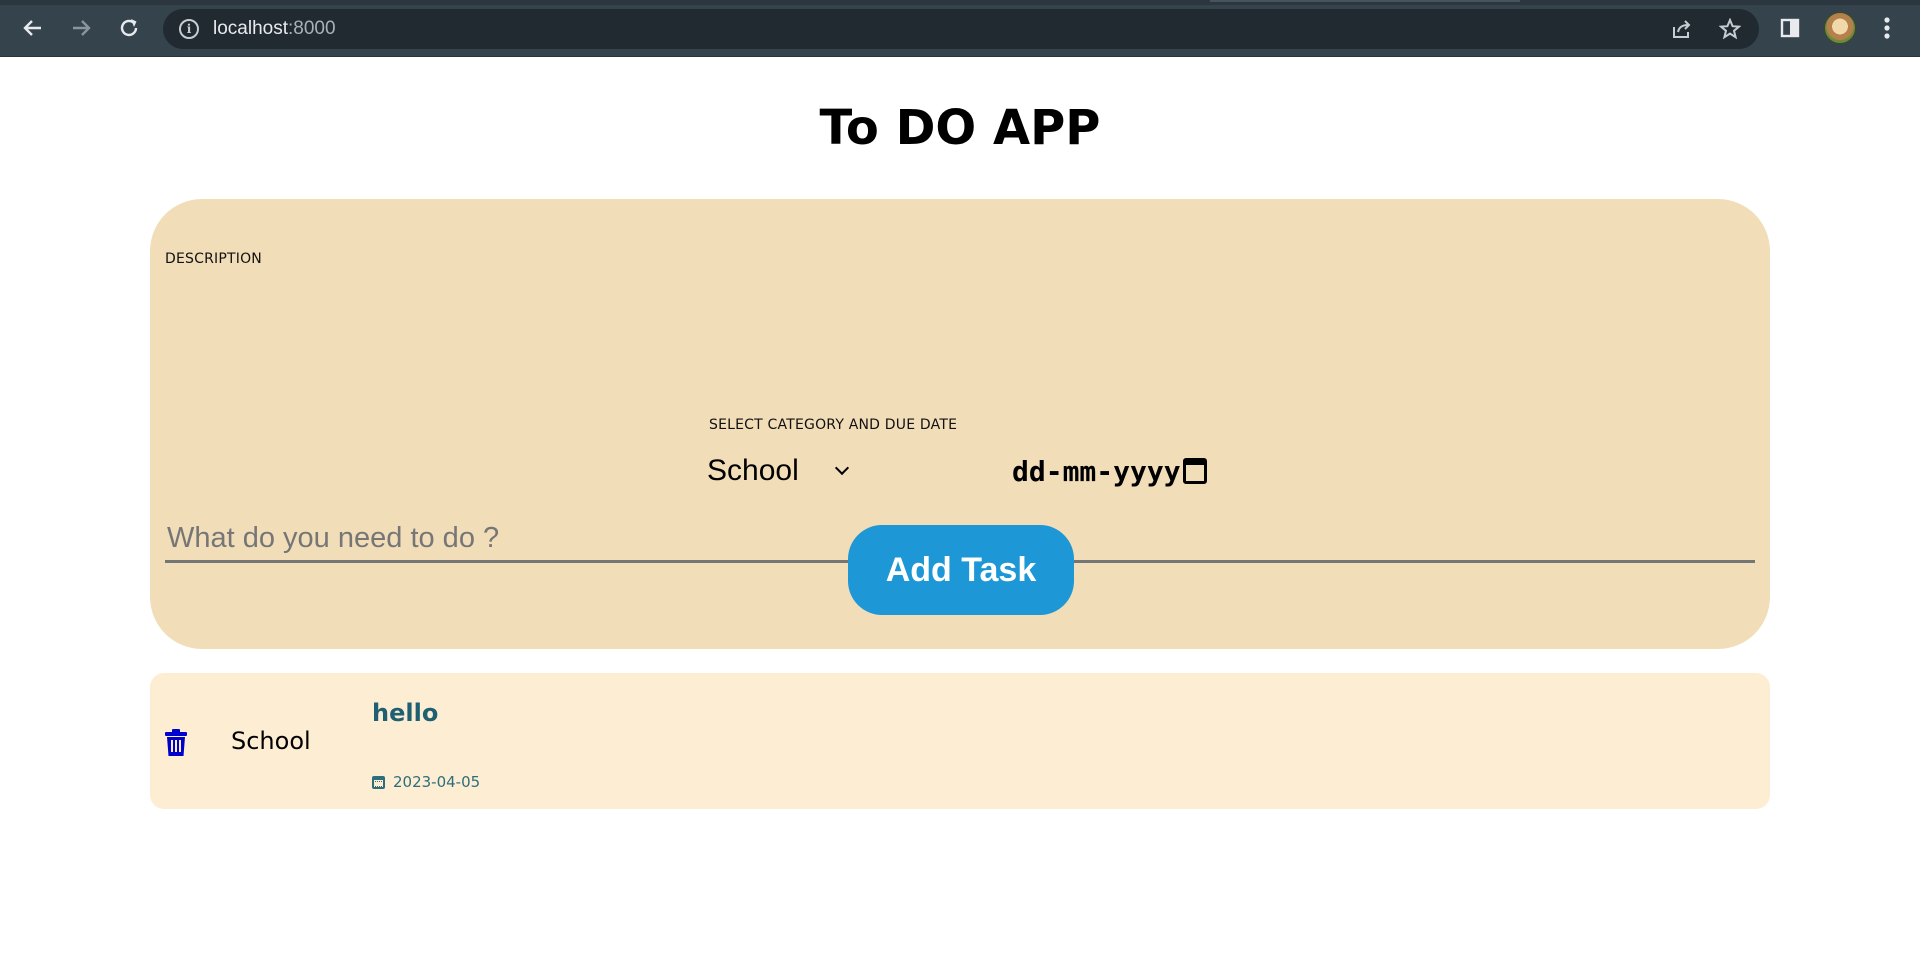 The width and height of the screenshot is (1920, 957). I want to click on sidebar-icon, so click(1790, 28).